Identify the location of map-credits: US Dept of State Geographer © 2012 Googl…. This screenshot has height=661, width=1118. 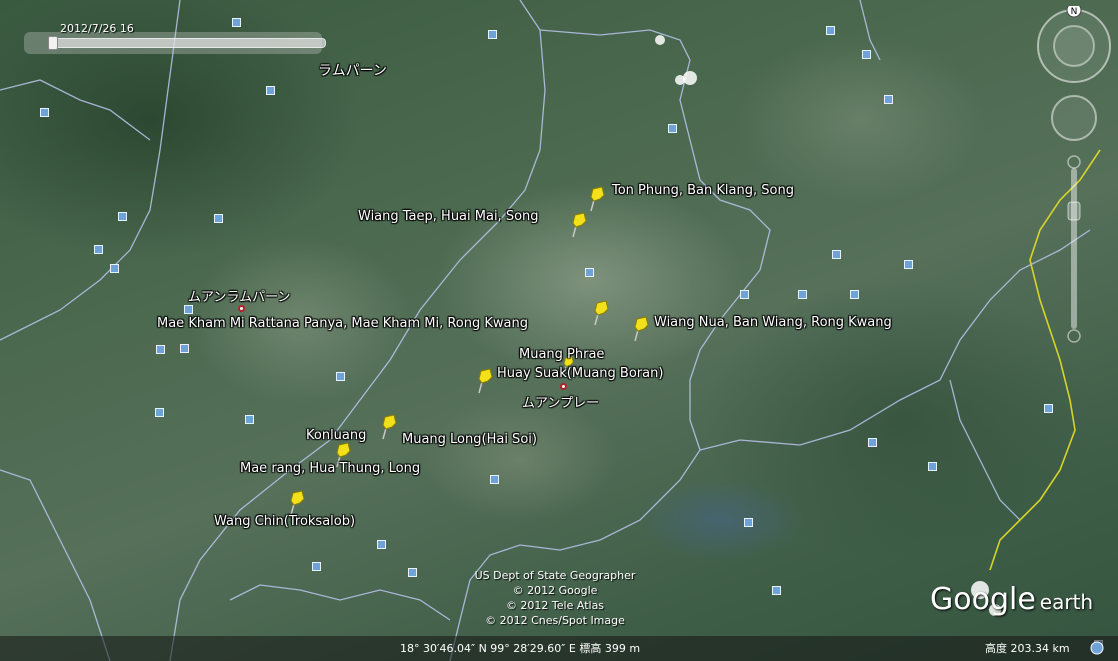
(555, 598).